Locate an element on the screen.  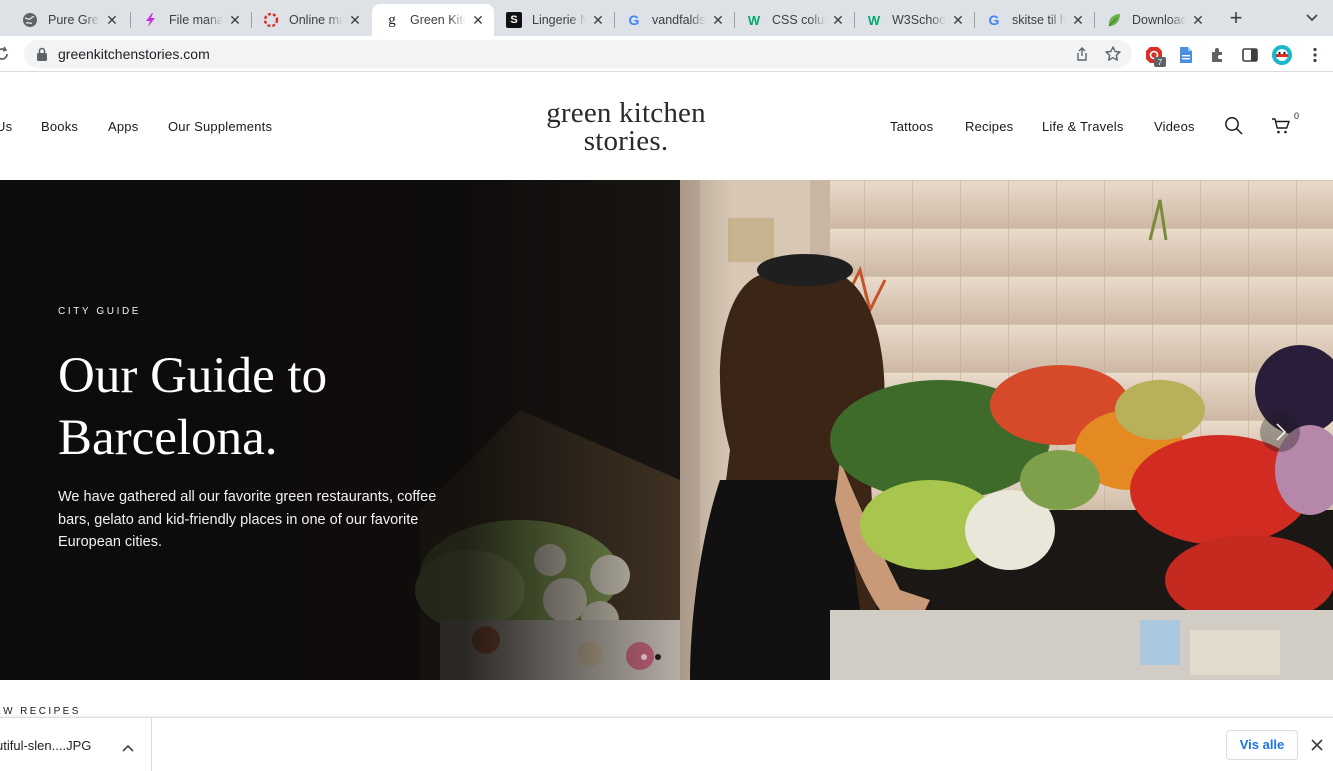
ring-icon is located at coordinates (271, 20).